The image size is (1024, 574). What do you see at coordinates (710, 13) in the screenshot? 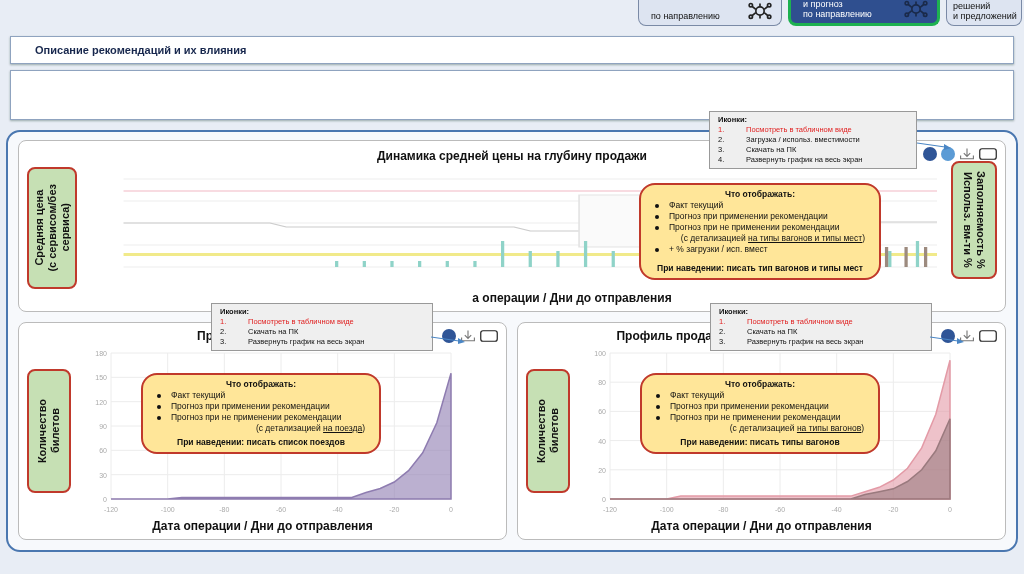
I see `section-tab: по направлению` at bounding box center [710, 13].